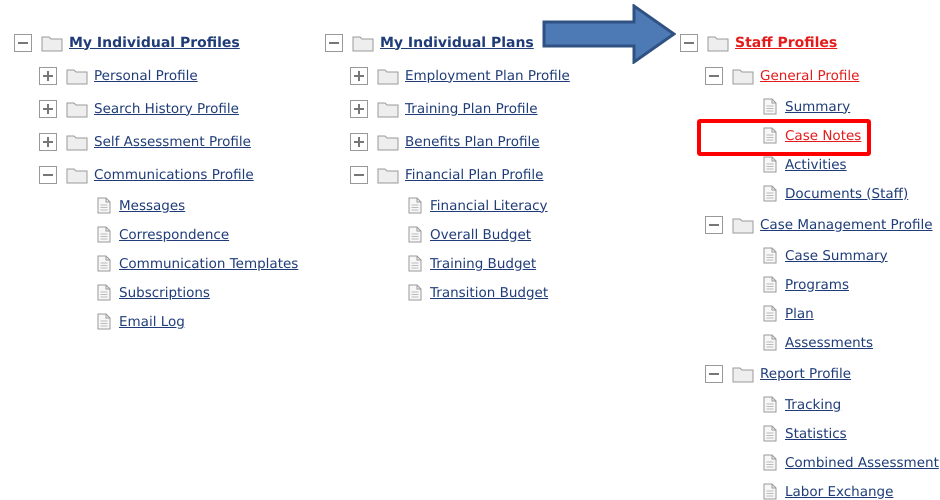 The width and height of the screenshot is (940, 500). Describe the element at coordinates (172, 142) in the screenshot. I see `tree-link: Self Assessment Profile` at that location.